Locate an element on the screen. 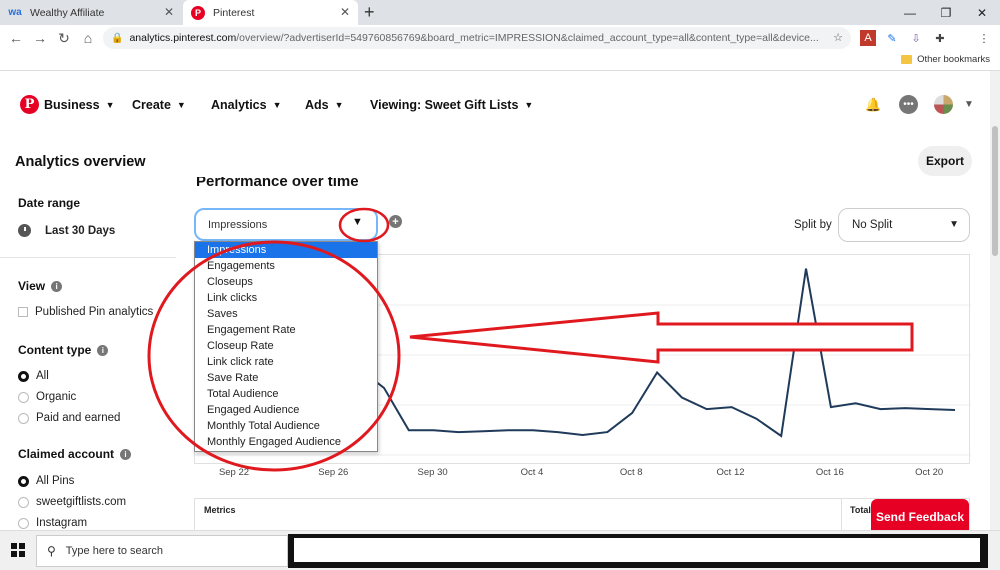  reload-icon: ↻ is located at coordinates (64, 38).